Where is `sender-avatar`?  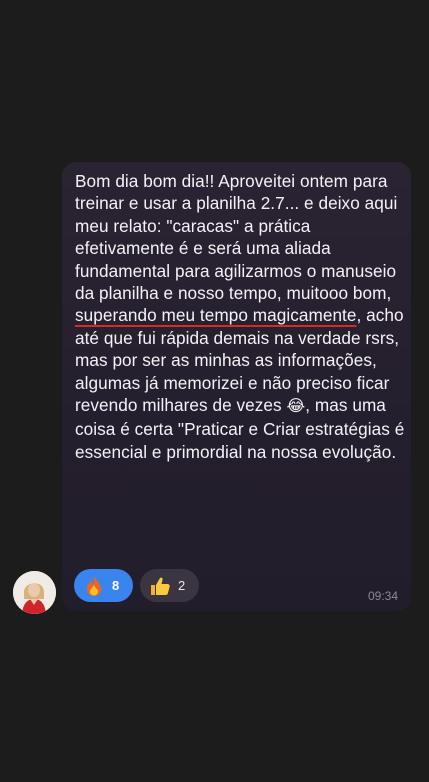 sender-avatar is located at coordinates (34, 592).